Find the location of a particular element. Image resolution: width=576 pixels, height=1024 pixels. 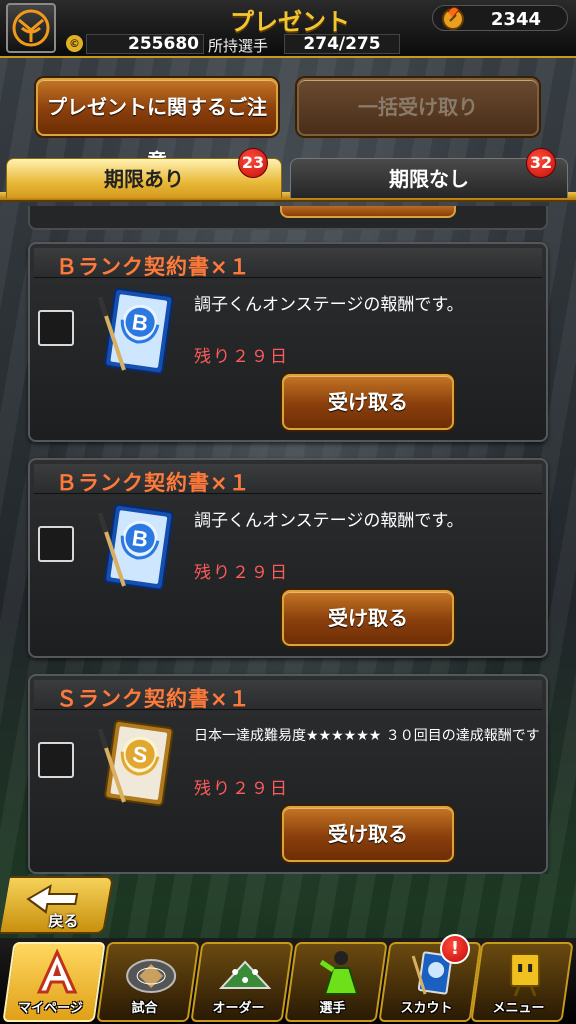

stadium-icon is located at coordinates (151, 976).